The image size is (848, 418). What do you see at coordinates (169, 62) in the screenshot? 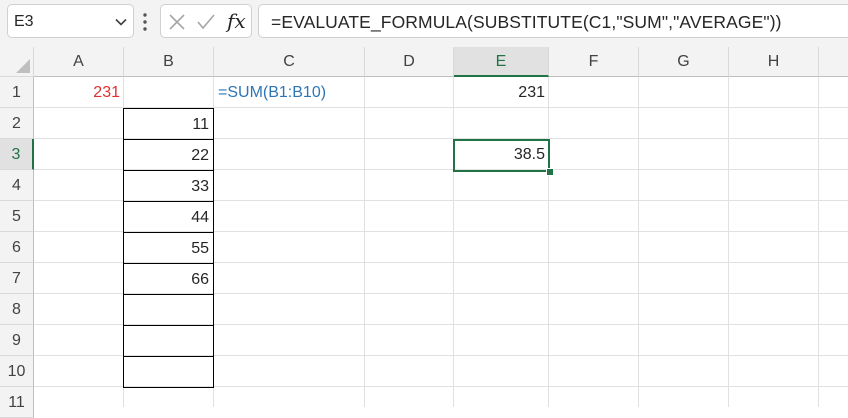
I see `column-header-b: B` at bounding box center [169, 62].